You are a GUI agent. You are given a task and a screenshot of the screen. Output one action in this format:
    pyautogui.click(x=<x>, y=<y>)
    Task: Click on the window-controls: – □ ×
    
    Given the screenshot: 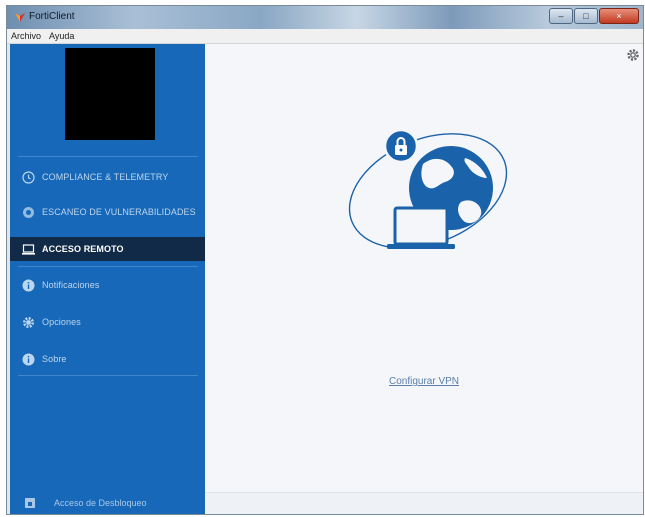 What is the action you would take?
    pyautogui.click(x=594, y=16)
    